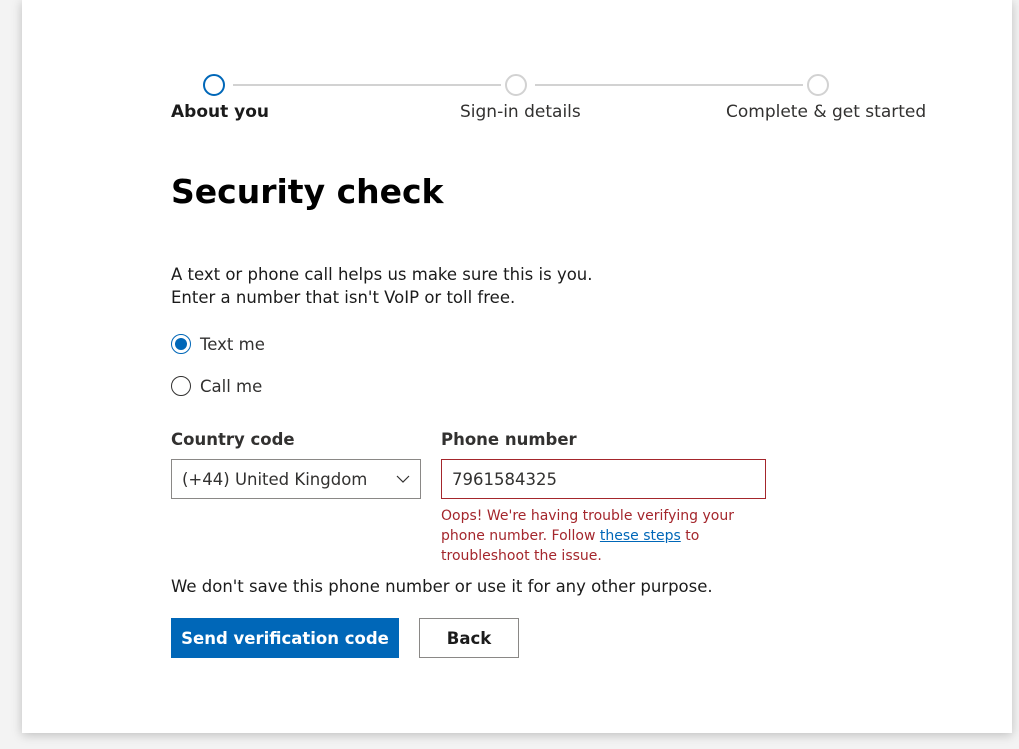 This screenshot has height=749, width=1019. What do you see at coordinates (231, 386) in the screenshot?
I see `radio-label-call-me: Call me` at bounding box center [231, 386].